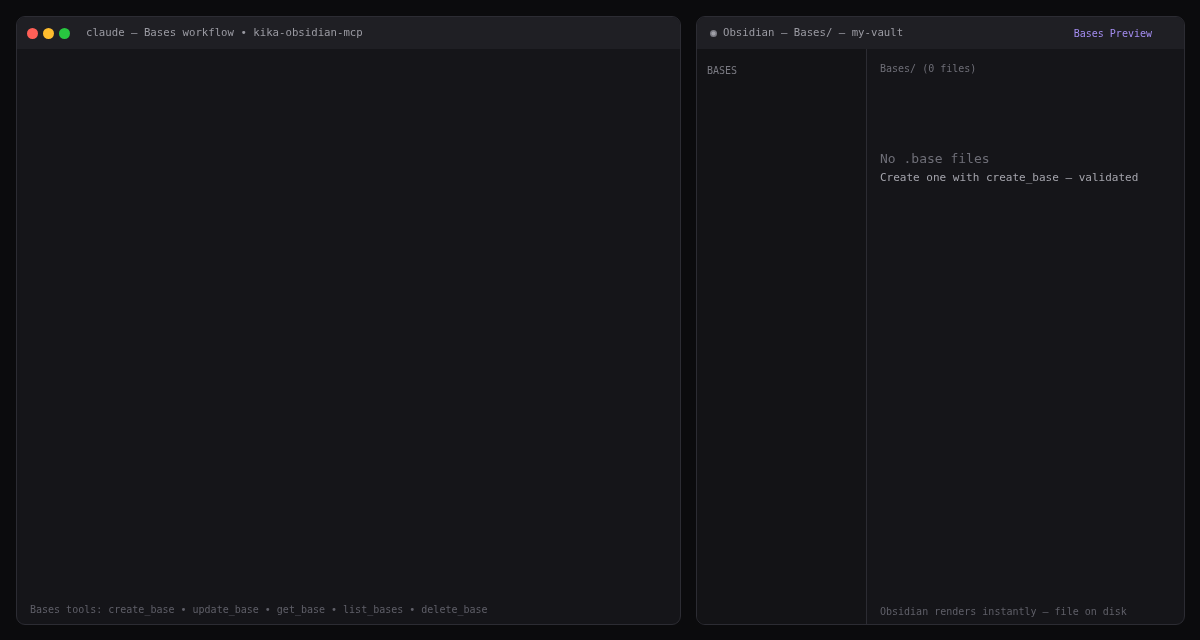 This screenshot has height=640, width=1200. Describe the element at coordinates (259, 609) in the screenshot. I see `footer-text: Bases tools: create_base • update_base • get_base • list_bases • delete_base` at that location.